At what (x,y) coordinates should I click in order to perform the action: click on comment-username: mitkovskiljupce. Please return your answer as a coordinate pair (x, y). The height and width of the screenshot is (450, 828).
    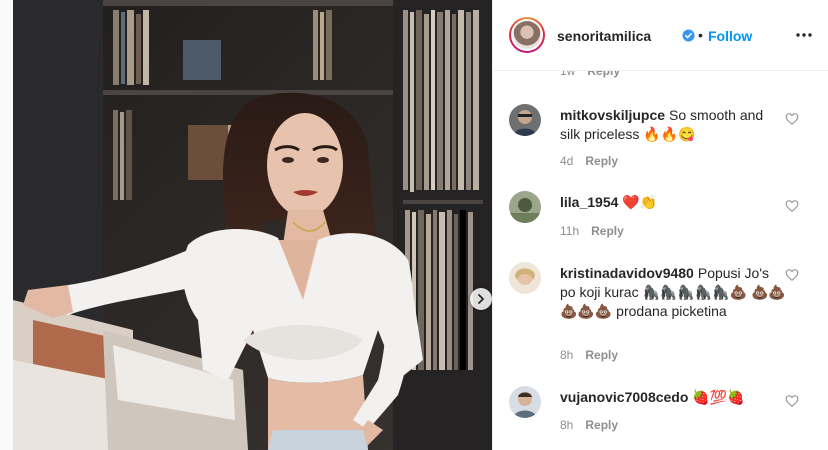
    Looking at the image, I should click on (612, 115).